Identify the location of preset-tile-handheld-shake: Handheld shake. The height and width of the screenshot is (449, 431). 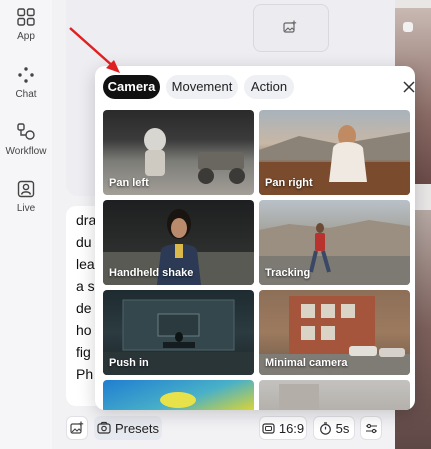
(178, 242).